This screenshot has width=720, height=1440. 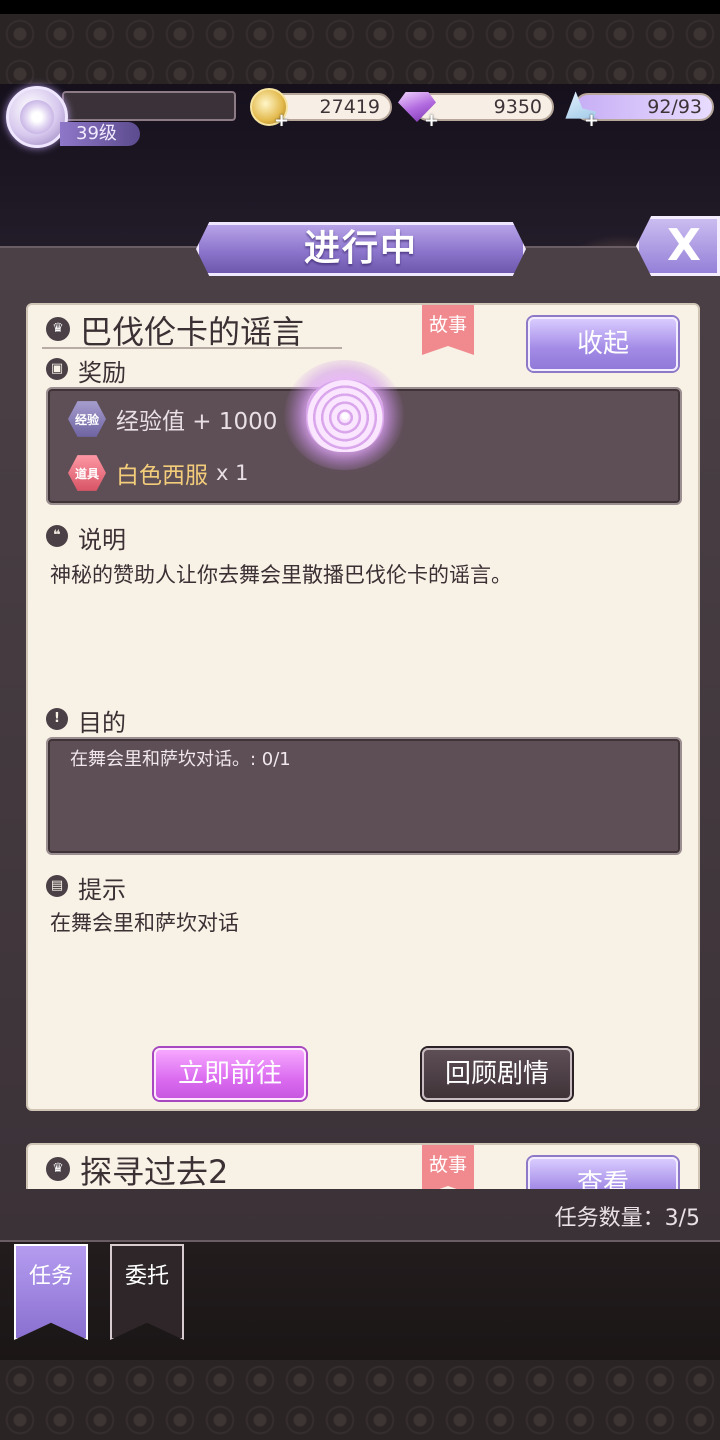 What do you see at coordinates (87, 473) in the screenshot?
I see `item-badge-icon: 道具` at bounding box center [87, 473].